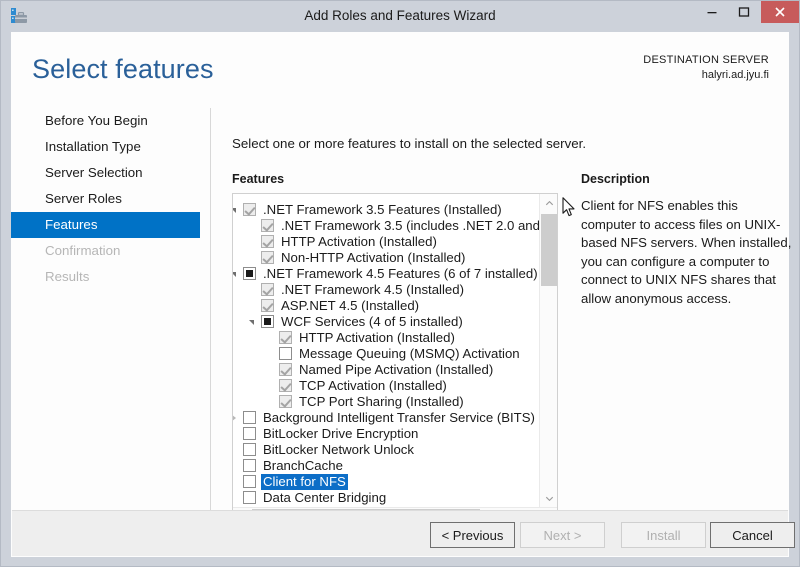 The image size is (800, 567). I want to click on tree-row-label: WCF Services (4 of 5 installed), so click(372, 321).